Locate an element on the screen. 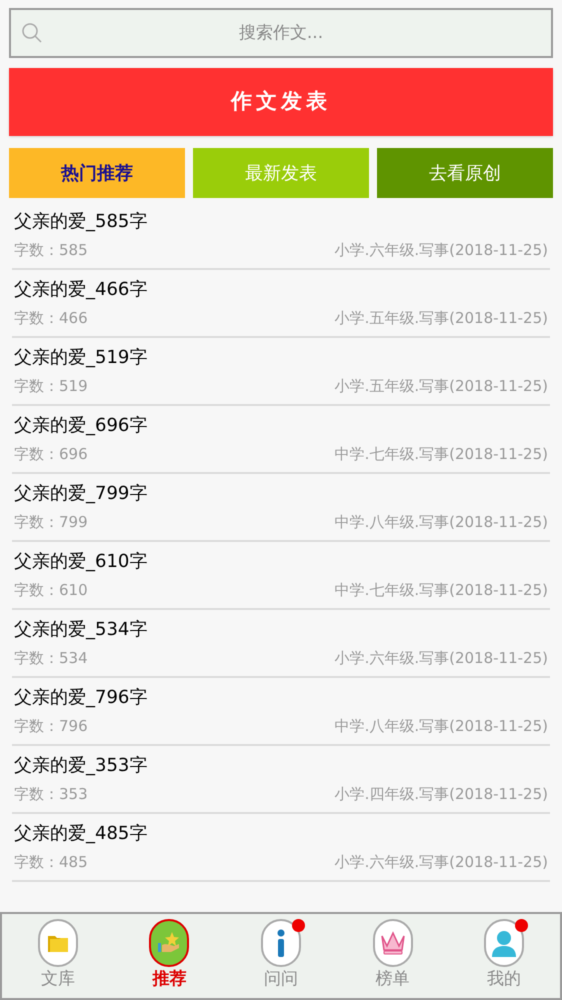 The width and height of the screenshot is (562, 1000). article-title: 父亲的爱_353字 is located at coordinates (281, 766).